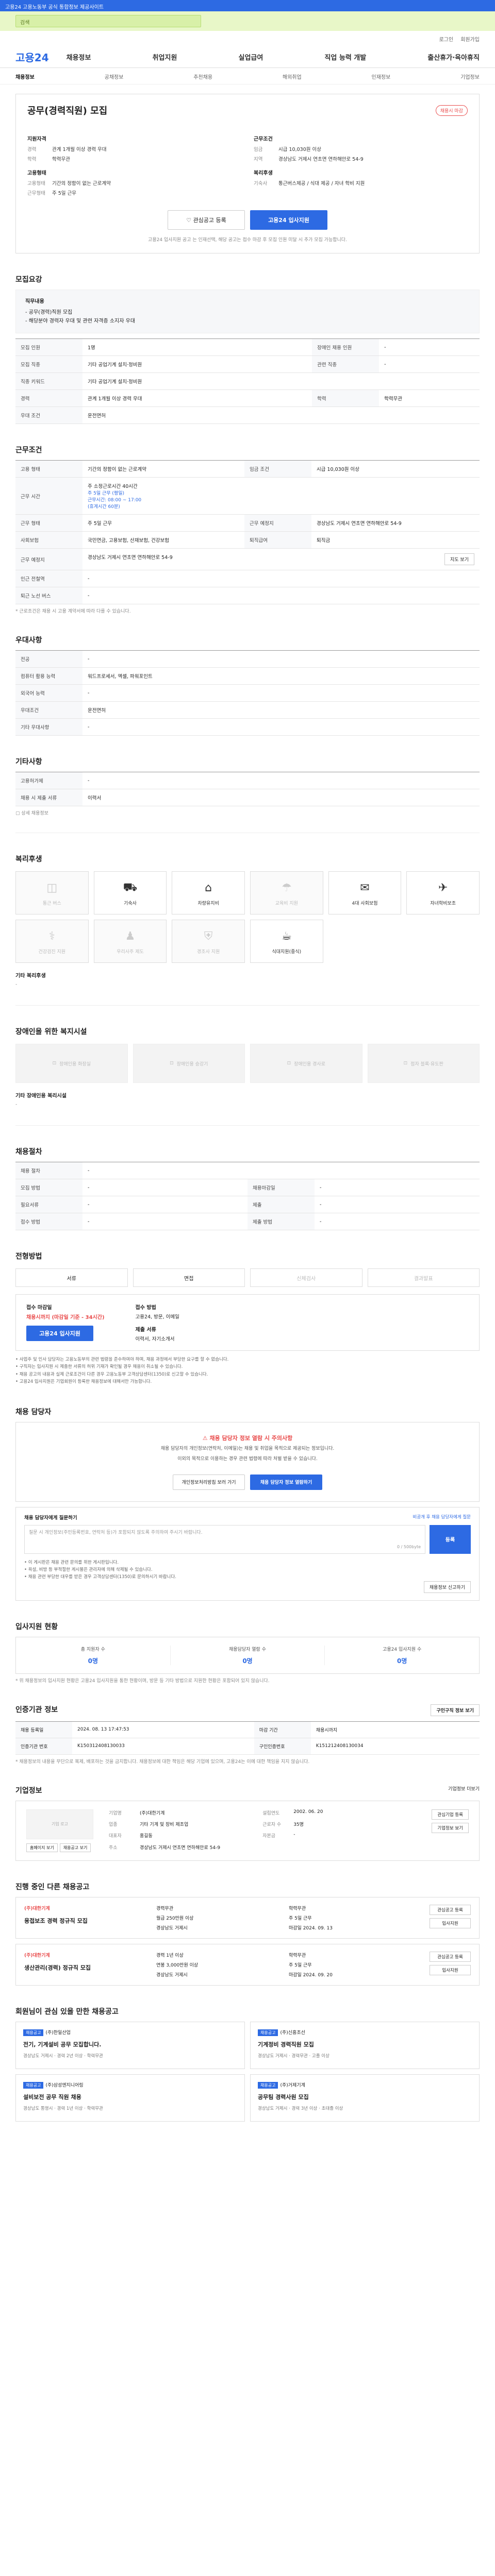  Describe the element at coordinates (75, 1847) in the screenshot. I see `company-jobs-button: 채용공고 보기` at that location.